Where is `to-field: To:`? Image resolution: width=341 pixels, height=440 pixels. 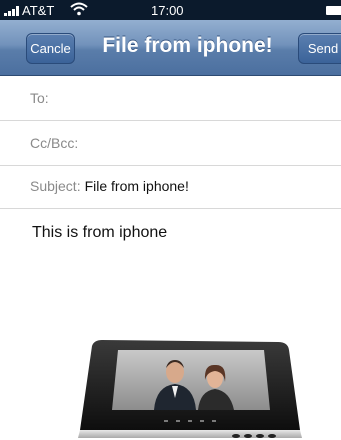
to-field: To: is located at coordinates (170, 98).